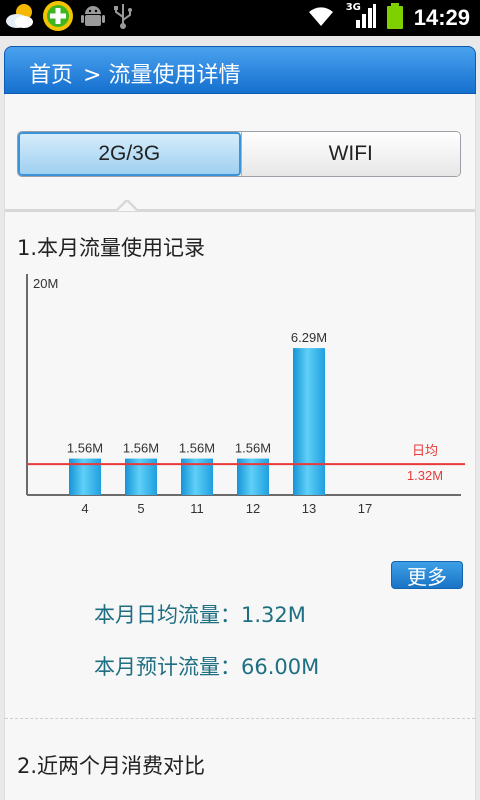  Describe the element at coordinates (425, 451) in the screenshot. I see `chart-average-label: 日均` at that location.